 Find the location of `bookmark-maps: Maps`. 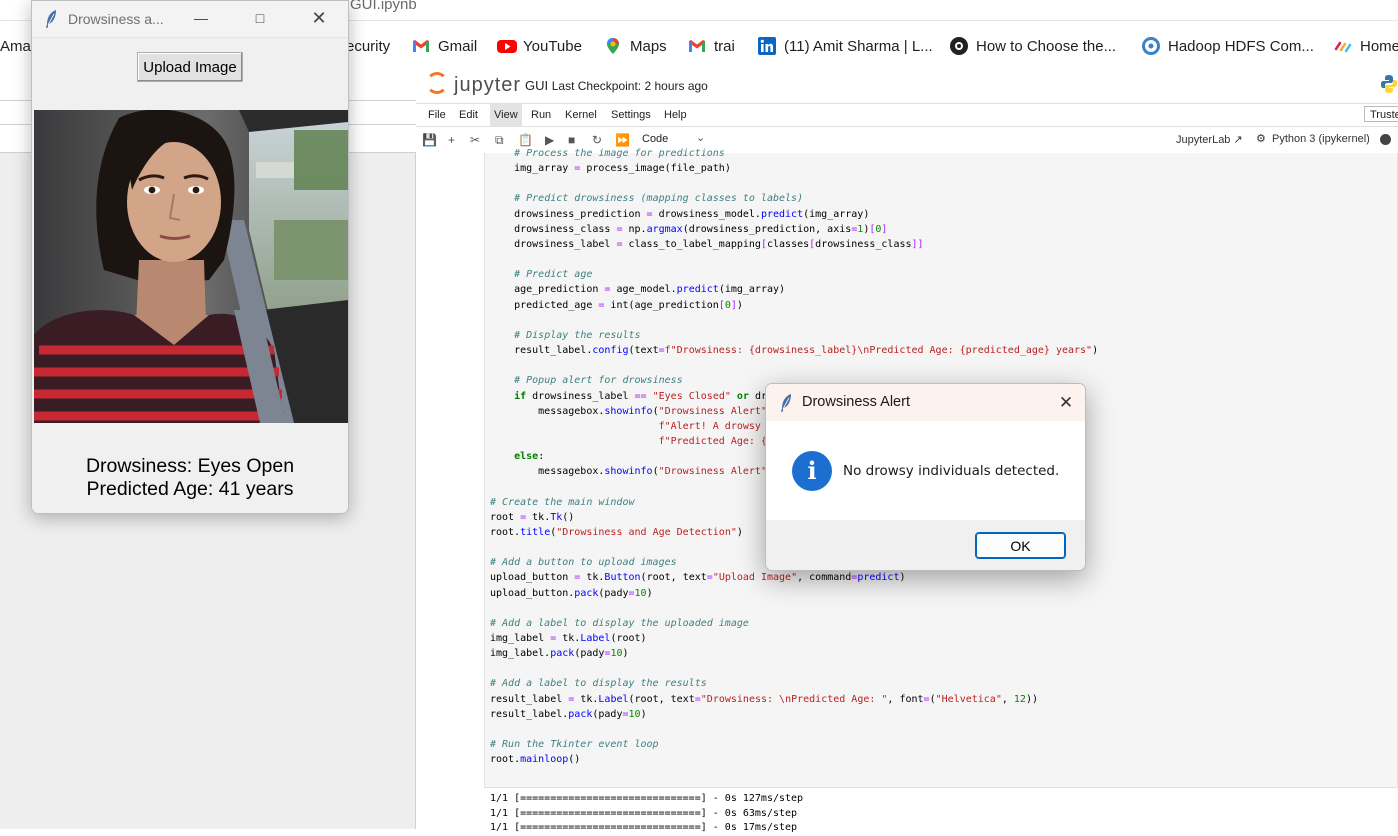

bookmark-maps: Maps is located at coordinates (635, 46).